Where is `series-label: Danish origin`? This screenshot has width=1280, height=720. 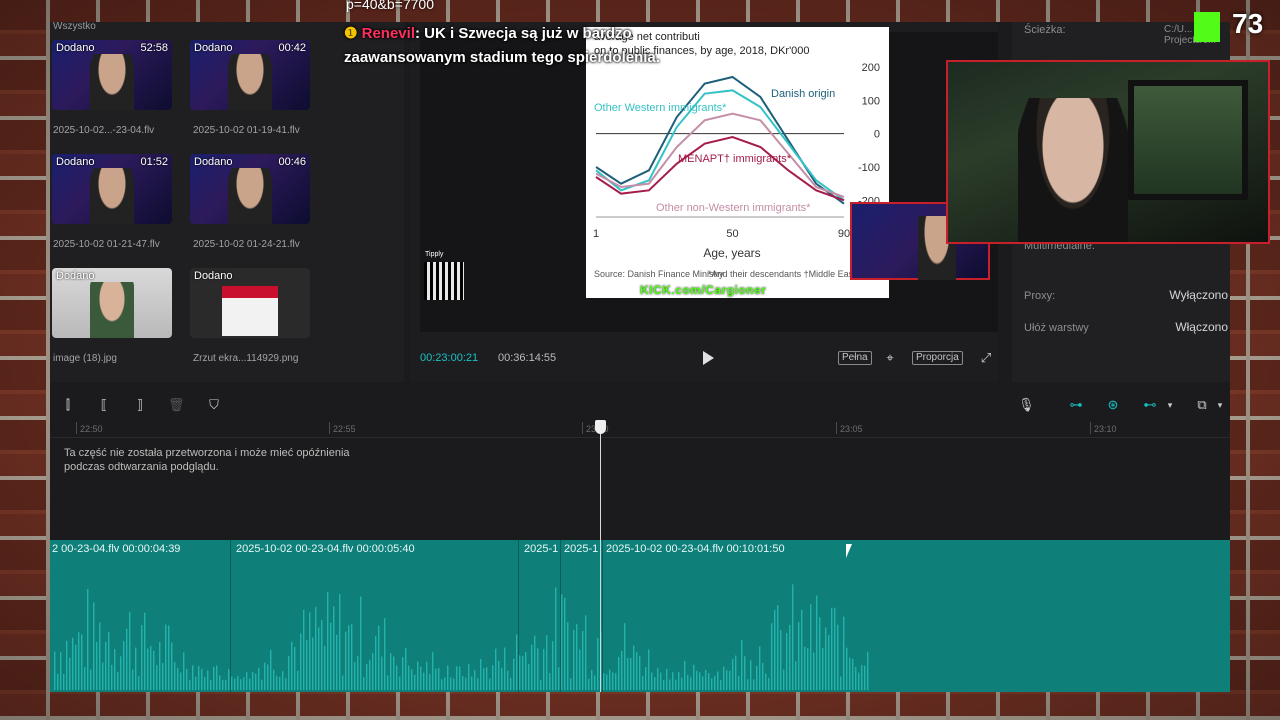 series-label: Danish origin is located at coordinates (803, 94).